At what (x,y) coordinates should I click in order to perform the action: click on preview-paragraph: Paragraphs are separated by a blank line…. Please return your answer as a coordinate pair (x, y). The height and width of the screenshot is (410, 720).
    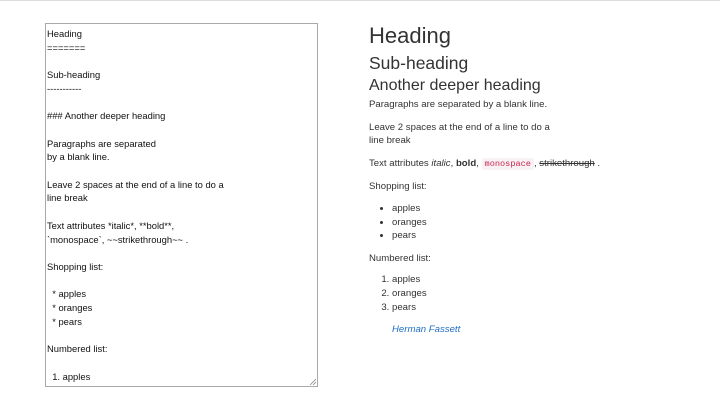
    Looking at the image, I should click on (458, 104).